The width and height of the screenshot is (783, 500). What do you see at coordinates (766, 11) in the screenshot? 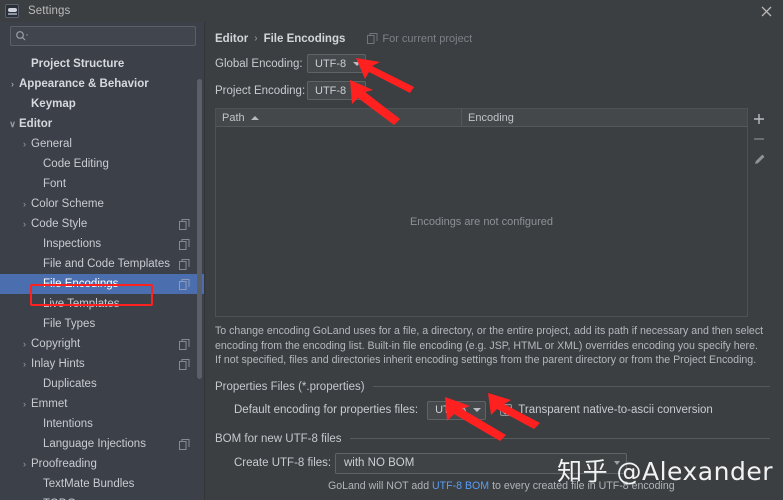
I see `close-icon` at bounding box center [766, 11].